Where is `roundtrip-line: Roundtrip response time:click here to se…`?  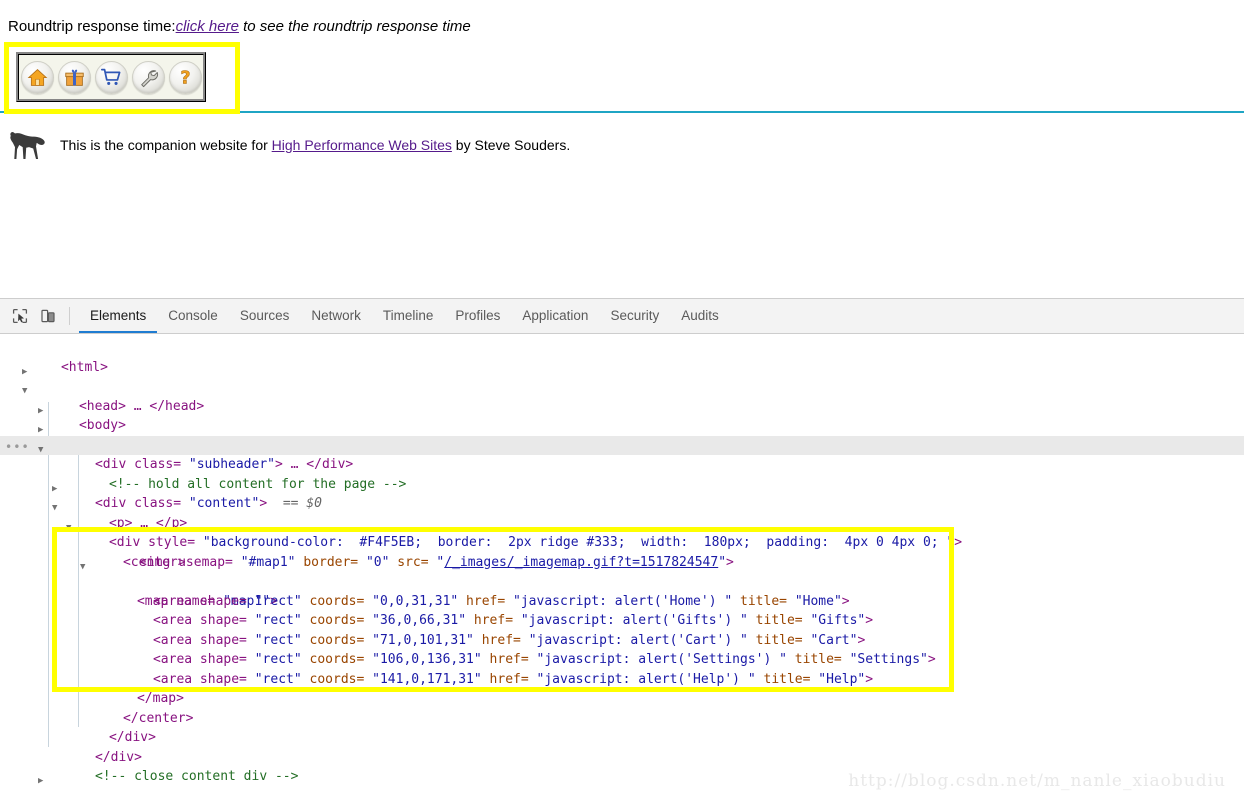
roundtrip-line: Roundtrip response time:click here to se… is located at coordinates (239, 26).